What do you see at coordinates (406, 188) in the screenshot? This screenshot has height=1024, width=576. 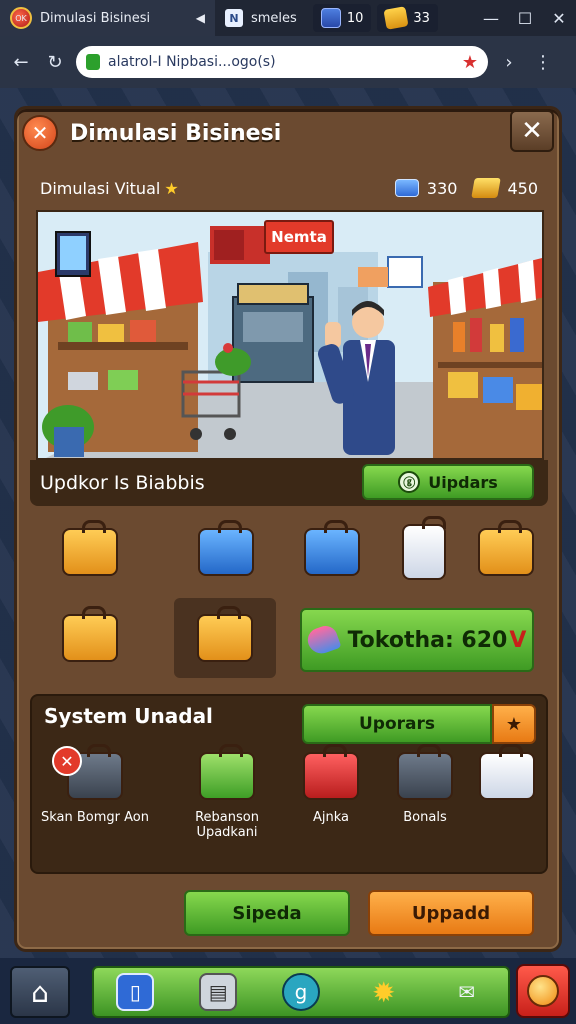 I see `gem-icon` at bounding box center [406, 188].